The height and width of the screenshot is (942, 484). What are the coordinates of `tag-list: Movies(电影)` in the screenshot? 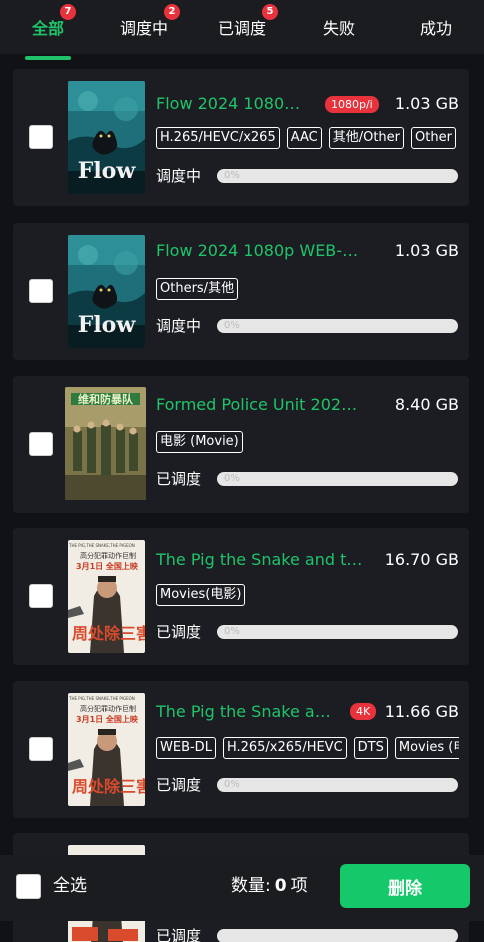 It's located at (307, 595).